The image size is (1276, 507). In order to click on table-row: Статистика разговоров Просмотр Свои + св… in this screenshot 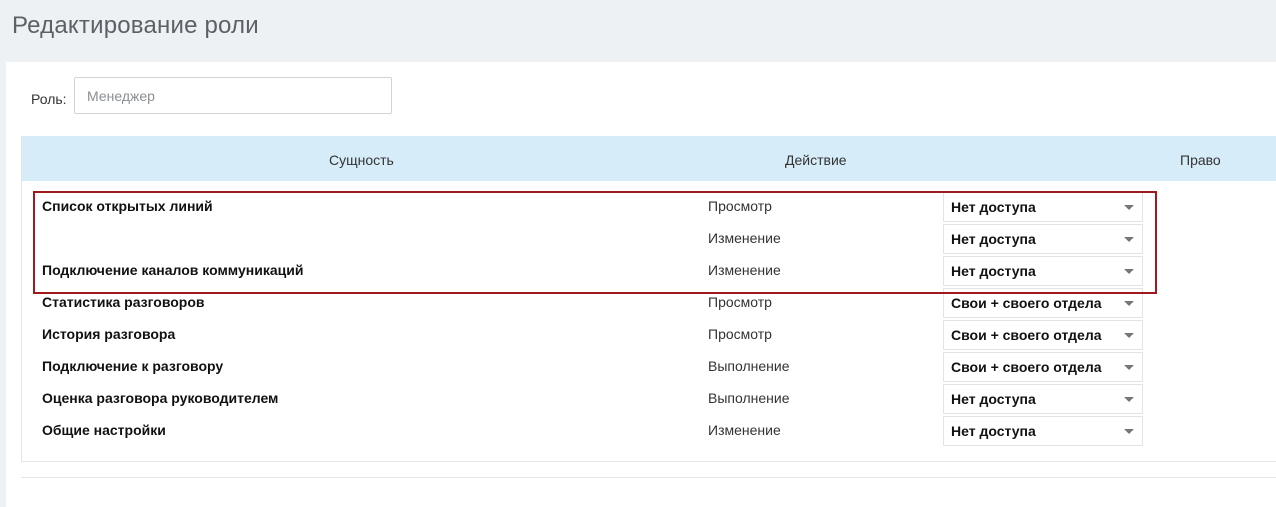, I will do `click(649, 301)`.